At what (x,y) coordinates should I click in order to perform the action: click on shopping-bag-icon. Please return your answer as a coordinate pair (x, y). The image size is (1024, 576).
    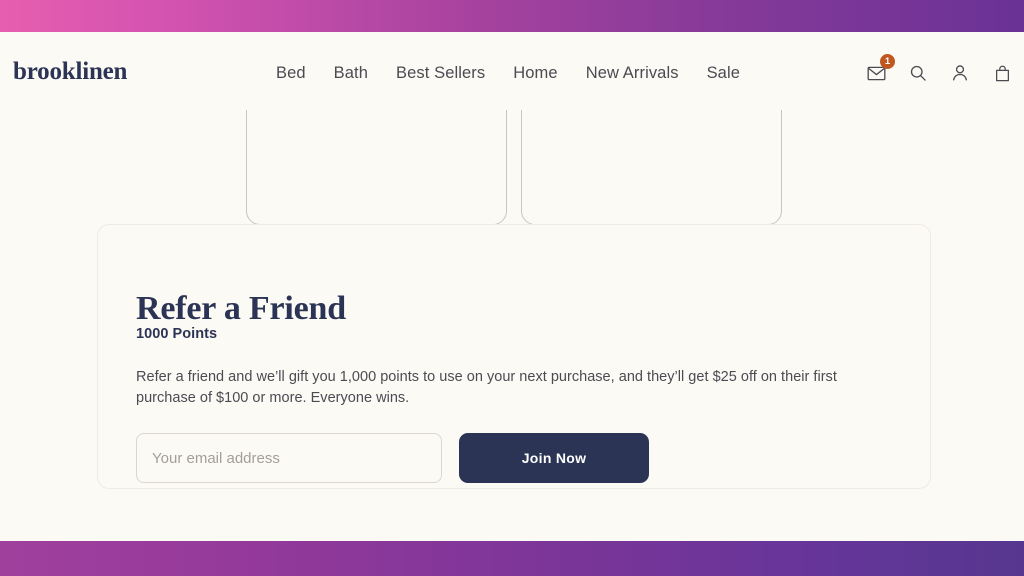
    Looking at the image, I should click on (1002, 73).